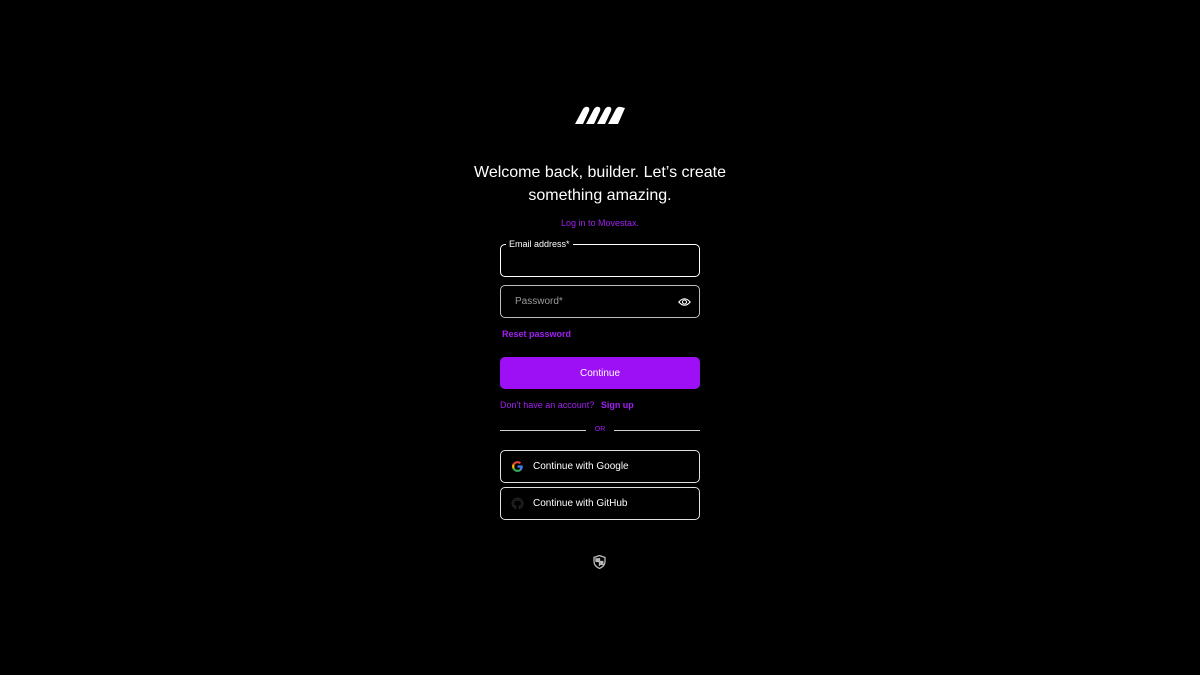 Image resolution: width=1200 pixels, height=675 pixels. What do you see at coordinates (600, 429) in the screenshot?
I see `divider-text: OR` at bounding box center [600, 429].